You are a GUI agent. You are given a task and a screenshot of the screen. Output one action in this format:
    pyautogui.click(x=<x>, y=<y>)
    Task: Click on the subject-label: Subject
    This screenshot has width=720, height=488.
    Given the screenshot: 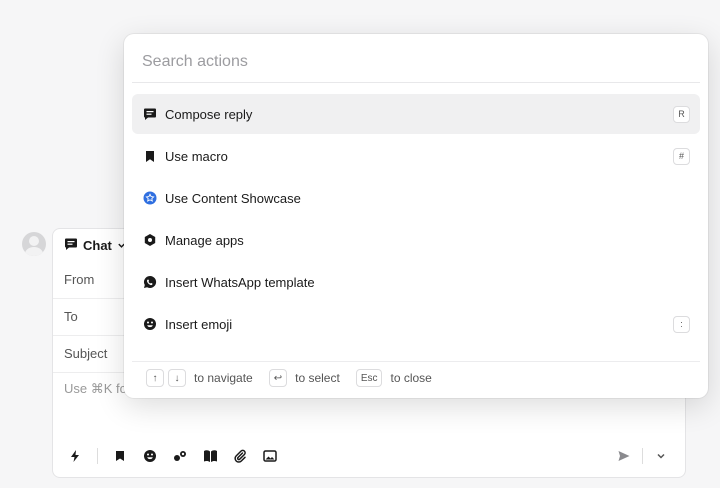 What is the action you would take?
    pyautogui.click(x=86, y=353)
    